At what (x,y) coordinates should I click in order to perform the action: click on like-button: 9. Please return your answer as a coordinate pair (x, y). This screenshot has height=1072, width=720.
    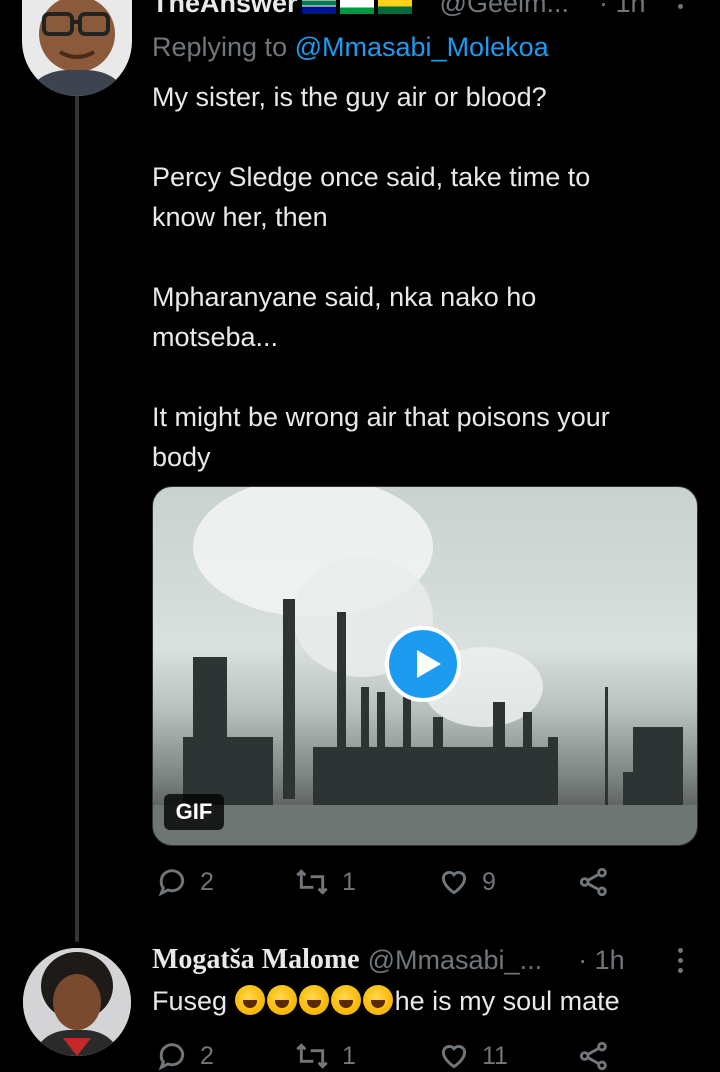
    Looking at the image, I should click on (467, 882).